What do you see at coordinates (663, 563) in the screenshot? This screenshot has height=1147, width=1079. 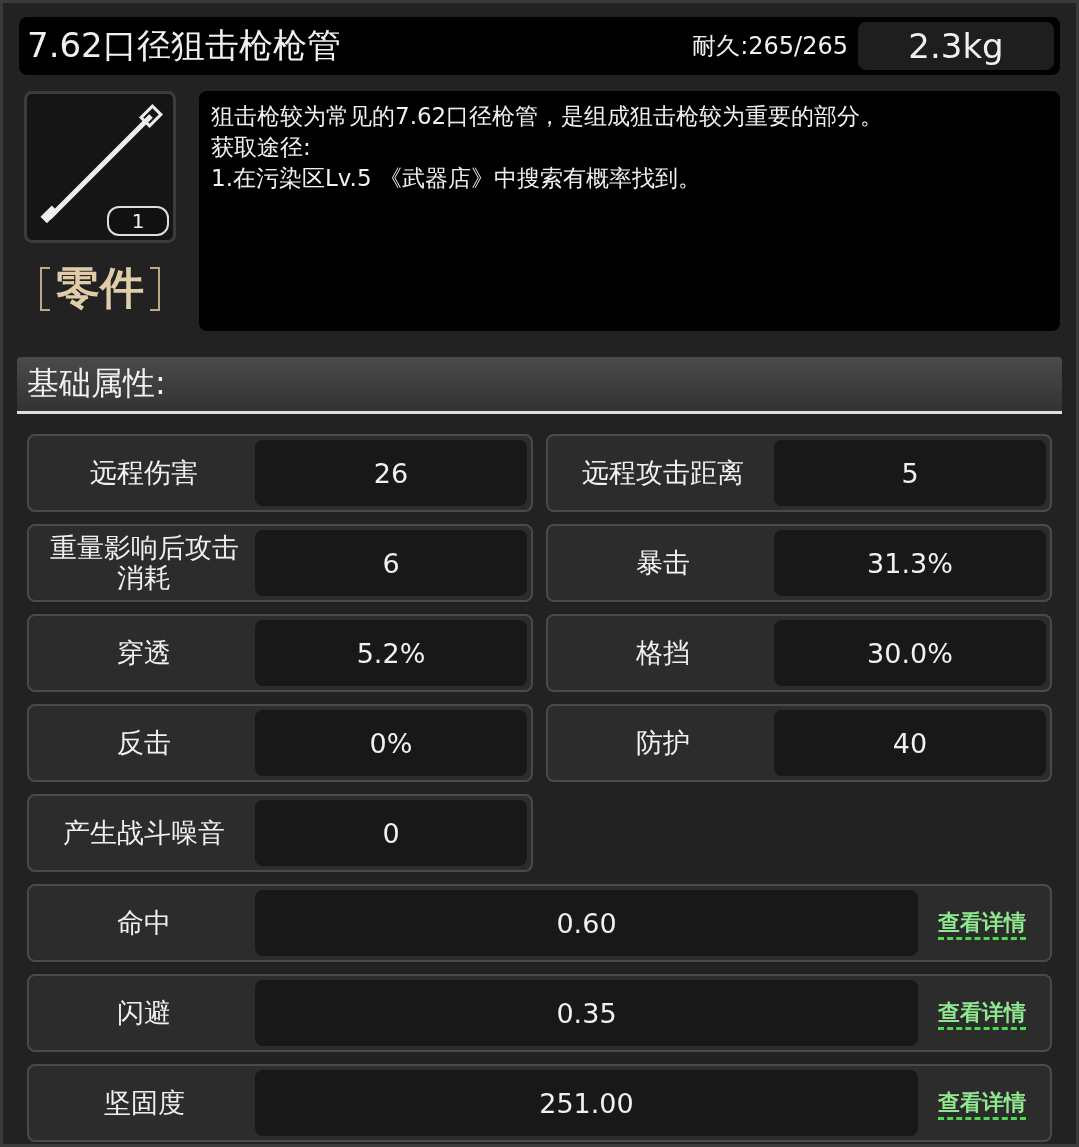 I see `stat-label: 暴击` at bounding box center [663, 563].